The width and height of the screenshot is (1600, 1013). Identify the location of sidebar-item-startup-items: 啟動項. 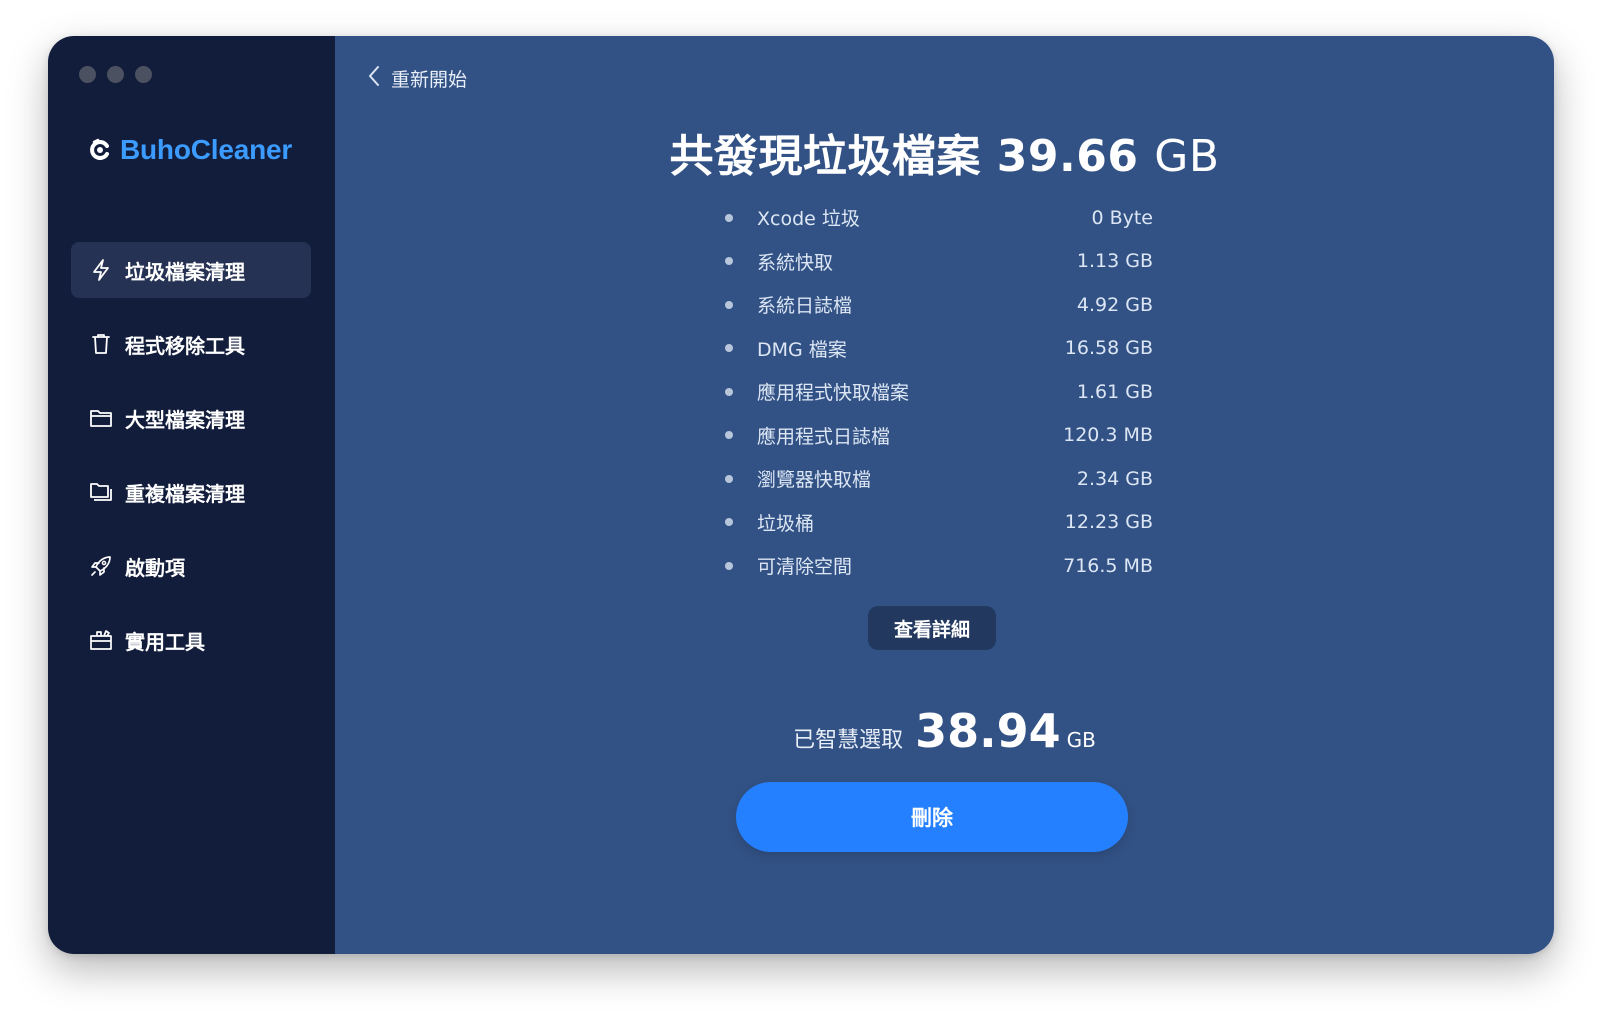
(191, 566).